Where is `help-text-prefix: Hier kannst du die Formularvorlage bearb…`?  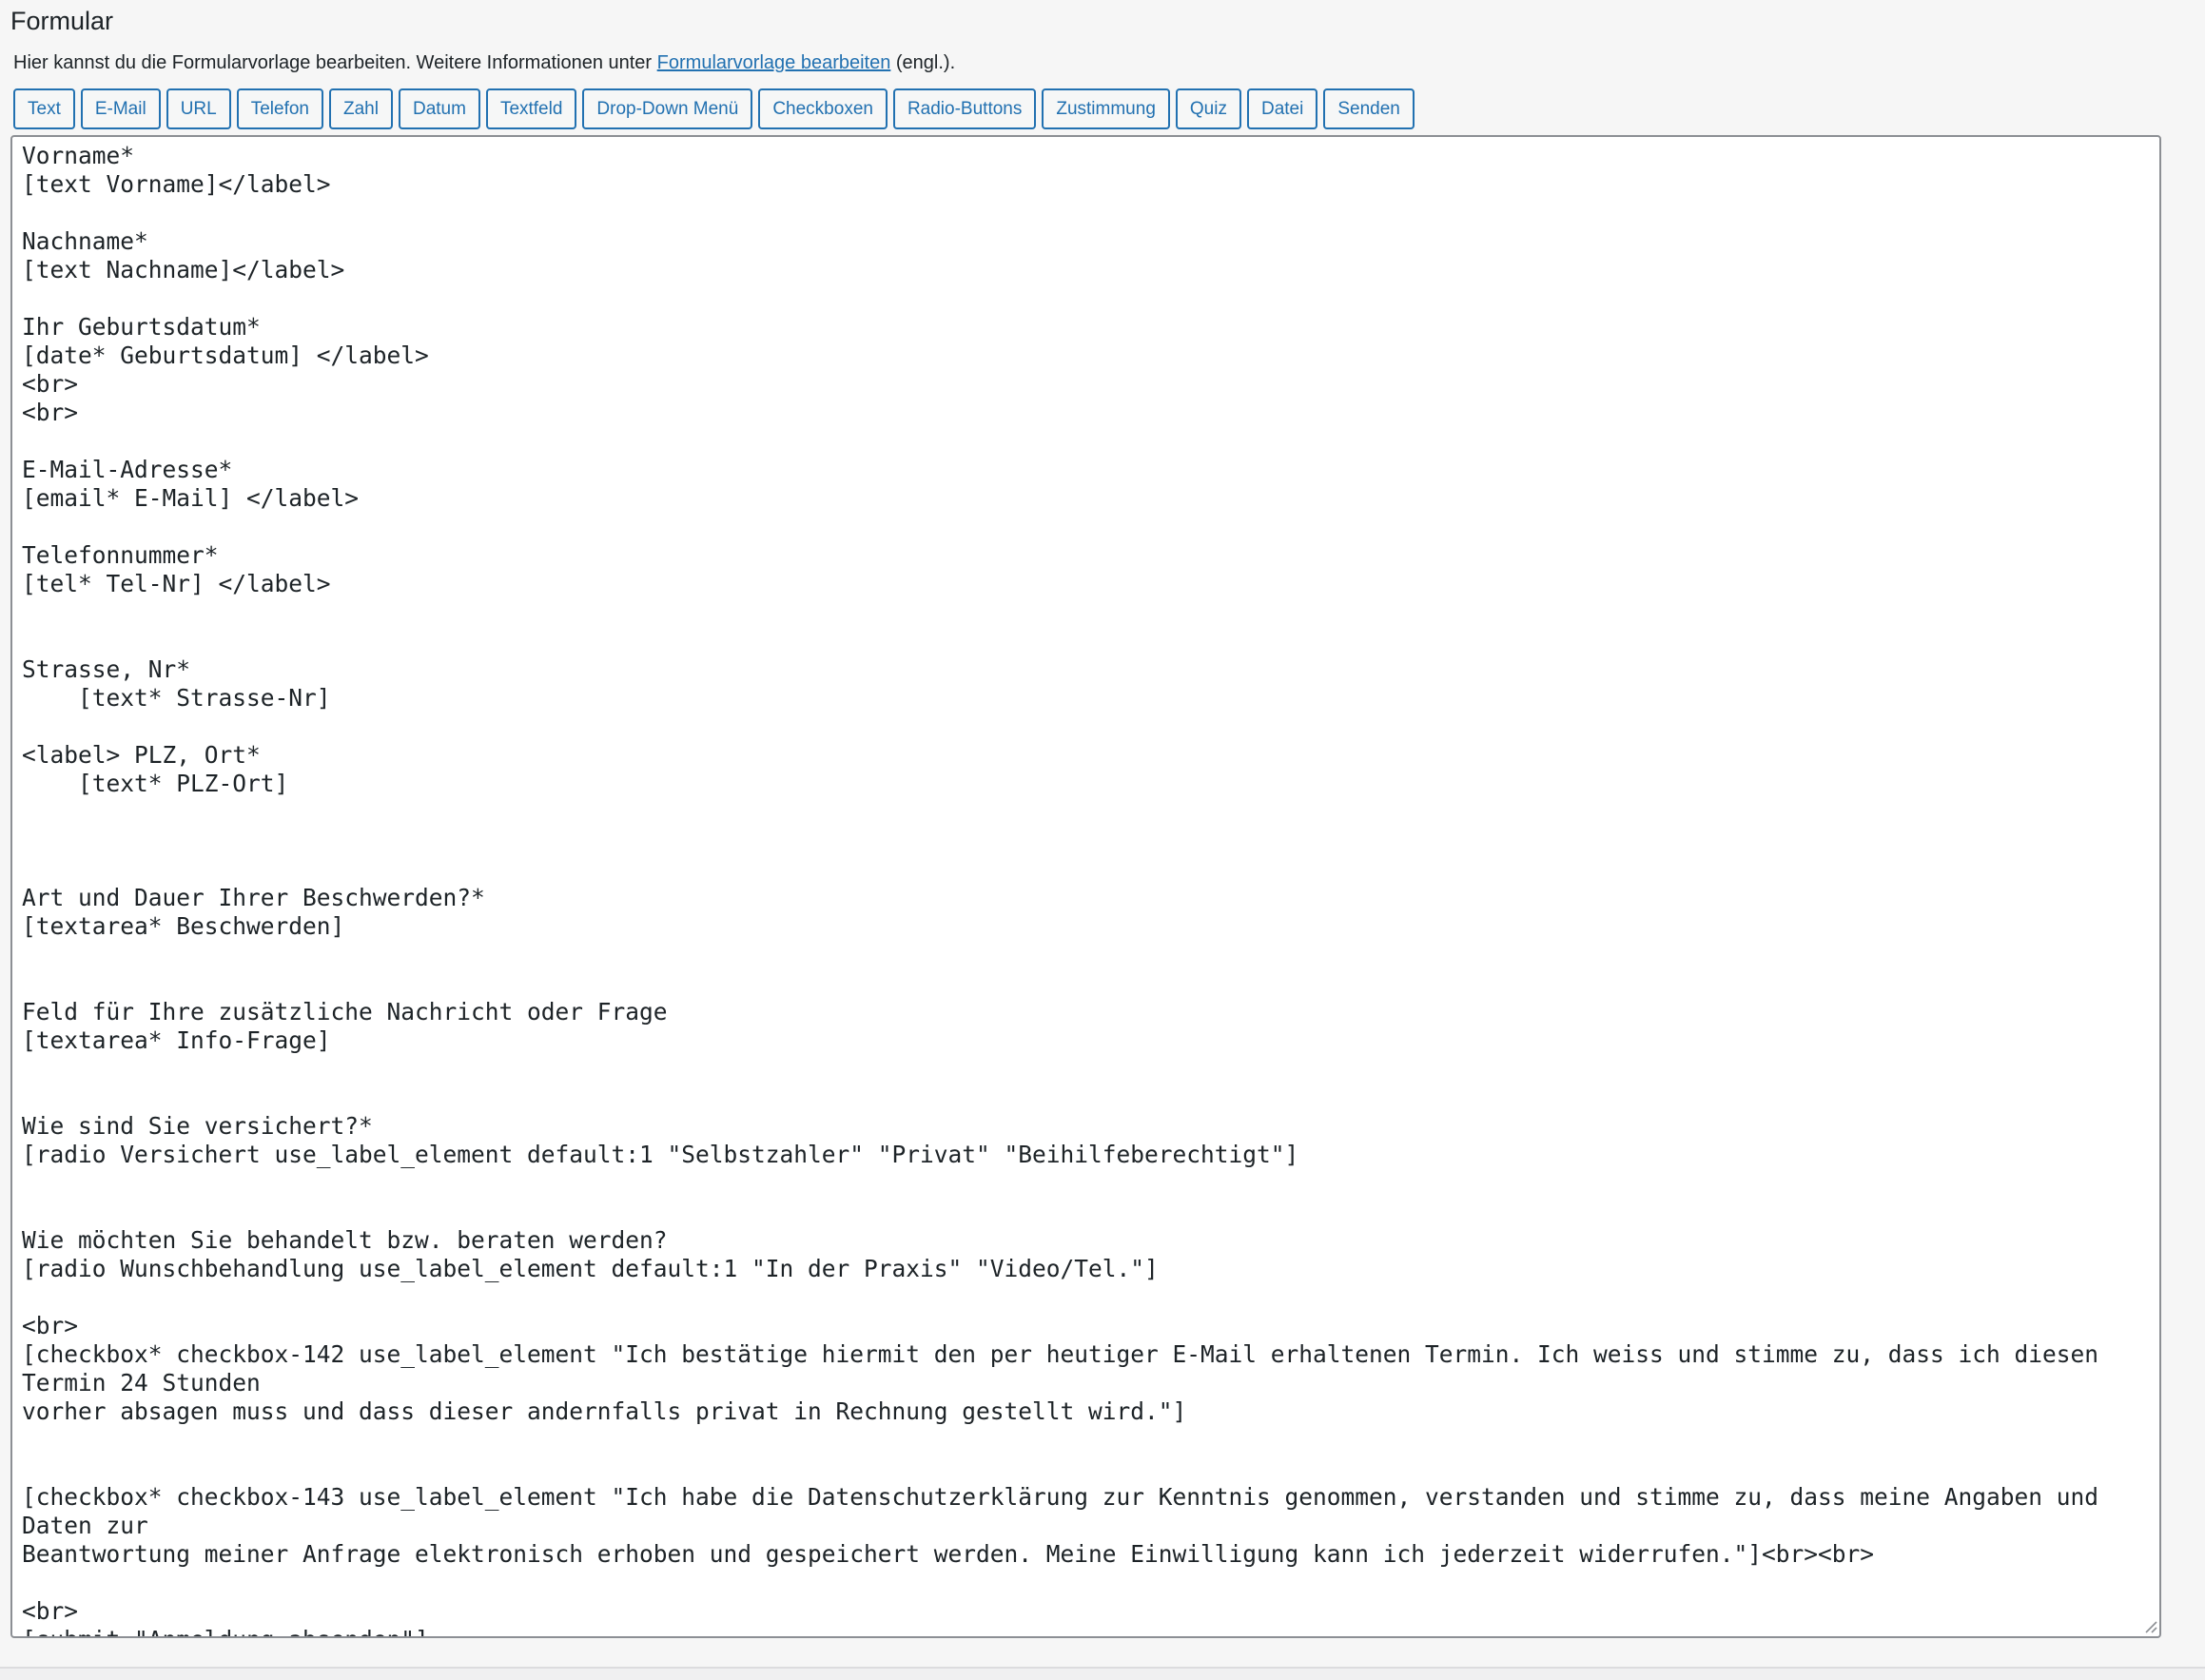
help-text-prefix: Hier kannst du die Formularvorlage bearb… is located at coordinates (335, 62).